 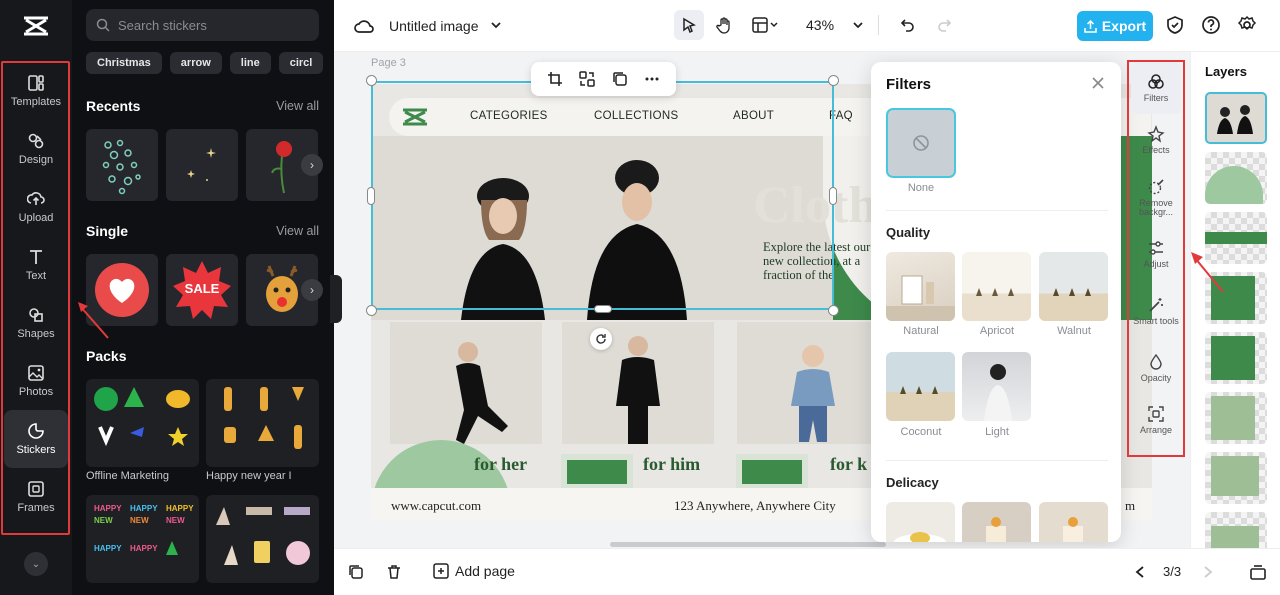 I want to click on add-page-button: Add page, so click(x=474, y=571).